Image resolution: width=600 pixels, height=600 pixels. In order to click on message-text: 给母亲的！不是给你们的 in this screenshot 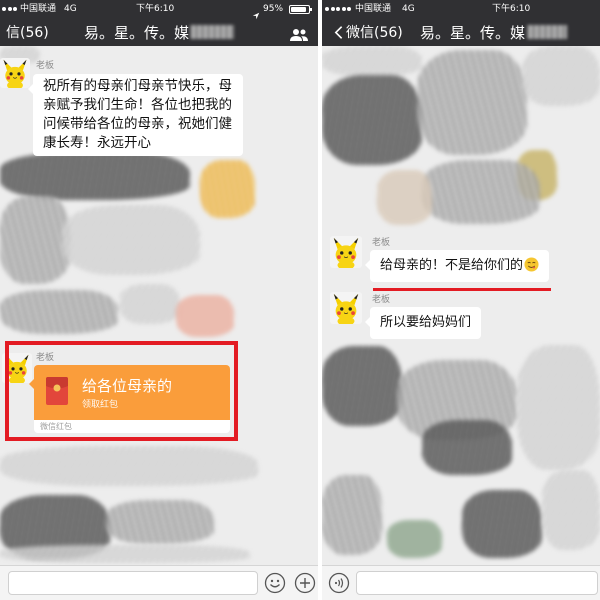, I will do `click(452, 265)`.